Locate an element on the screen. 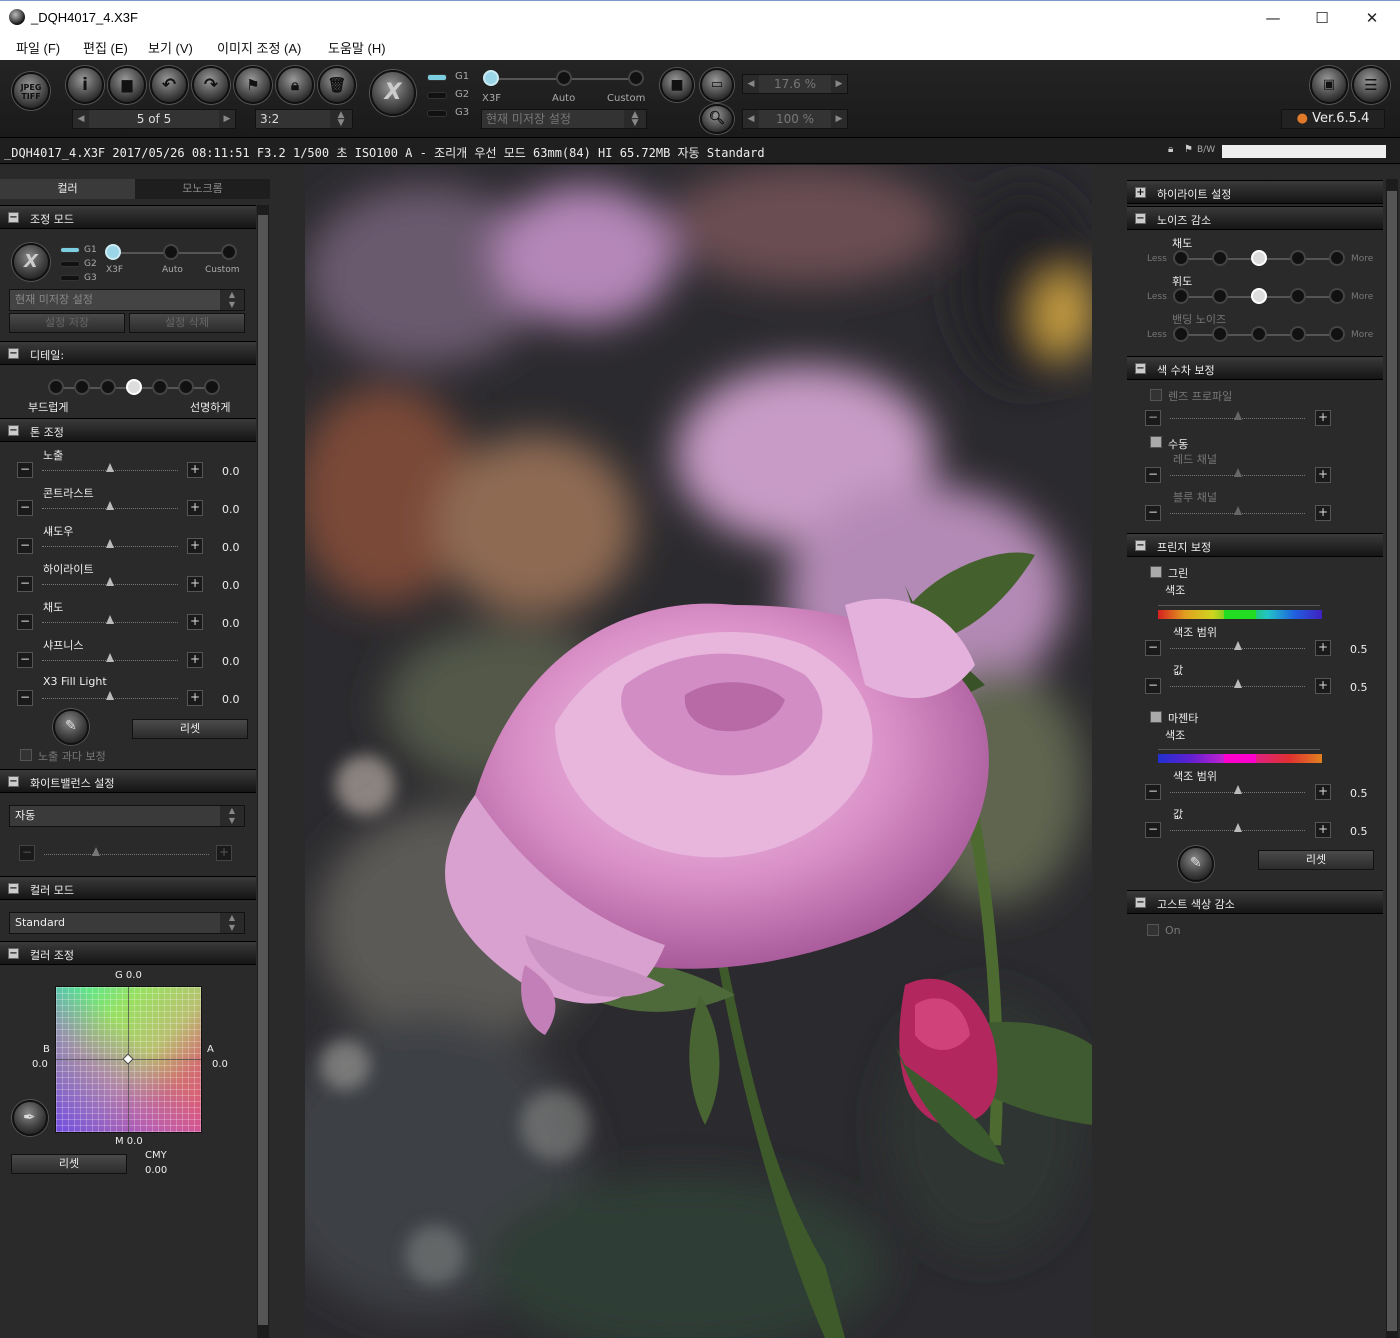  zoom-in-icon: ▶ is located at coordinates (839, 119).